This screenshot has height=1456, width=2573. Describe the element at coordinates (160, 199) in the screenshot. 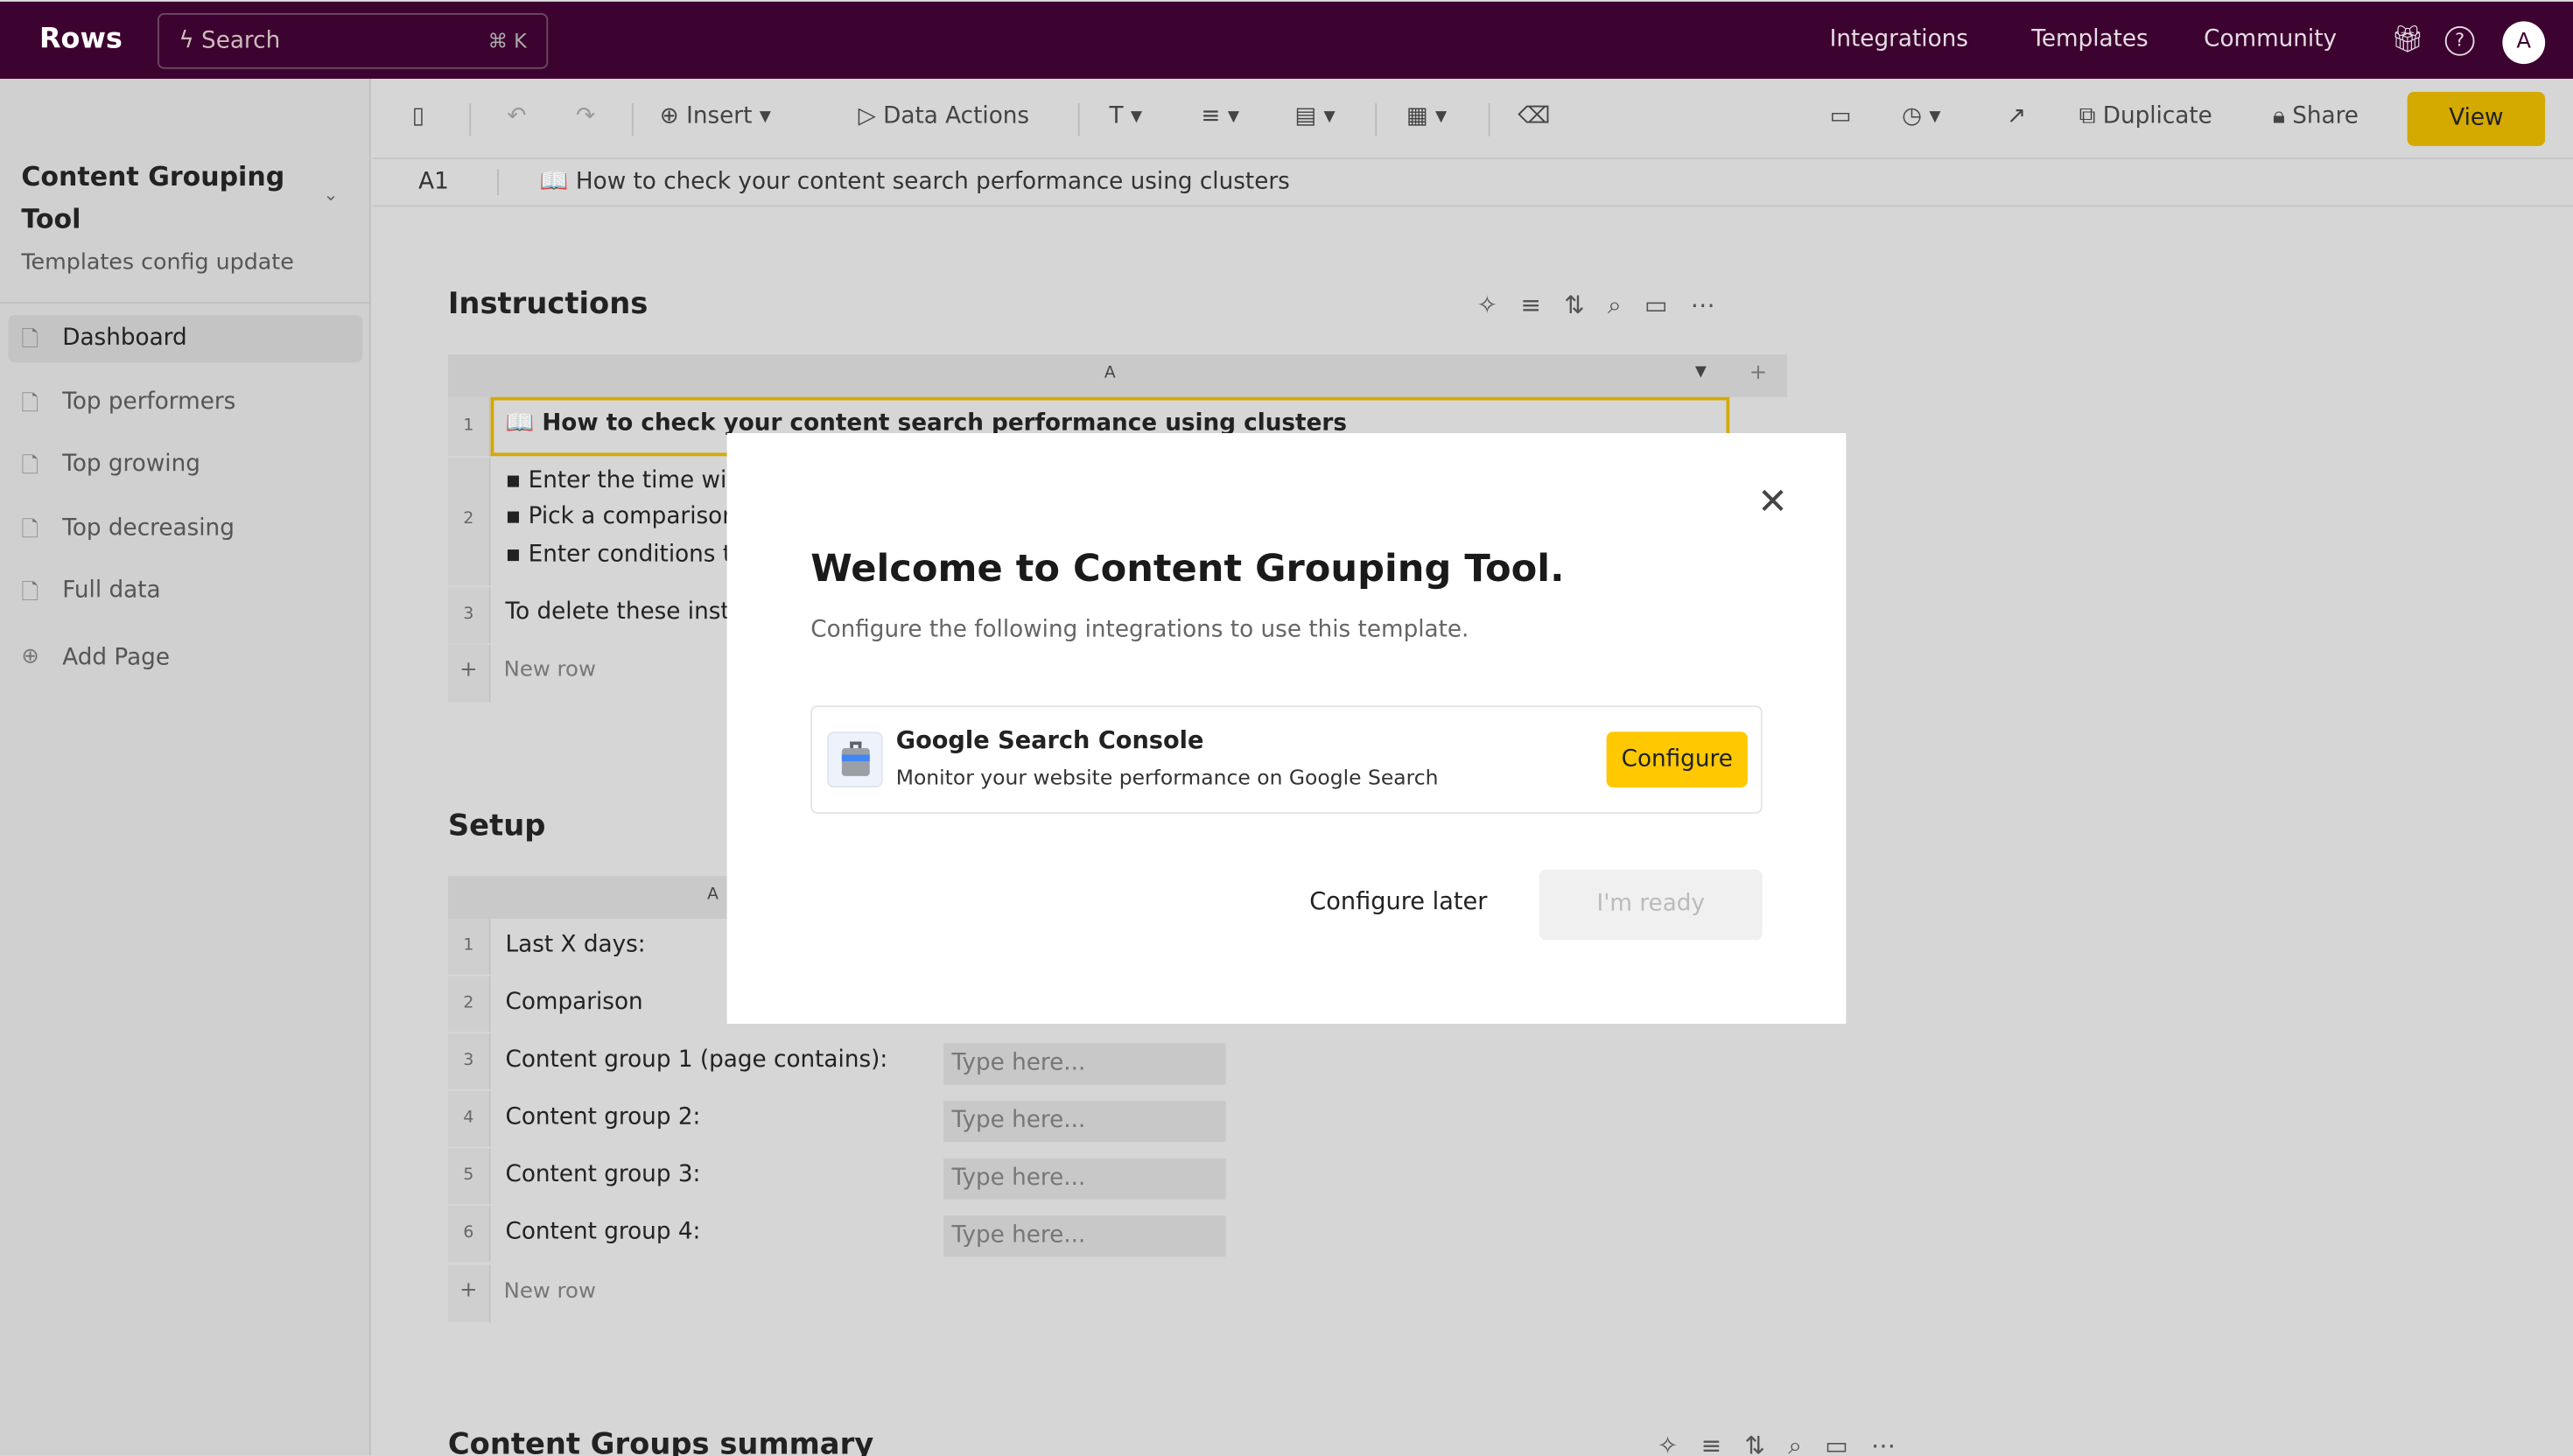

I see `doc-title: Content Grouping Tool` at that location.